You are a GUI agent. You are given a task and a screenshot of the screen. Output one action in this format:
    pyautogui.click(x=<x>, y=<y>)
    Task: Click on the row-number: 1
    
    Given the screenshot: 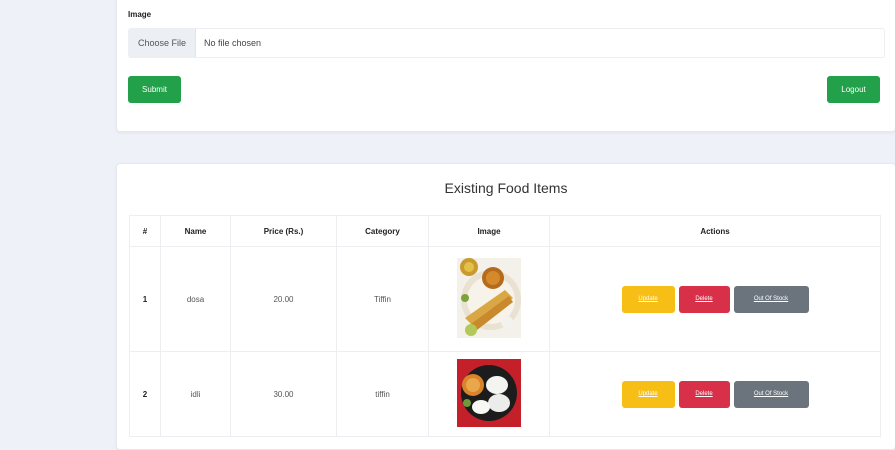 What is the action you would take?
    pyautogui.click(x=145, y=299)
    